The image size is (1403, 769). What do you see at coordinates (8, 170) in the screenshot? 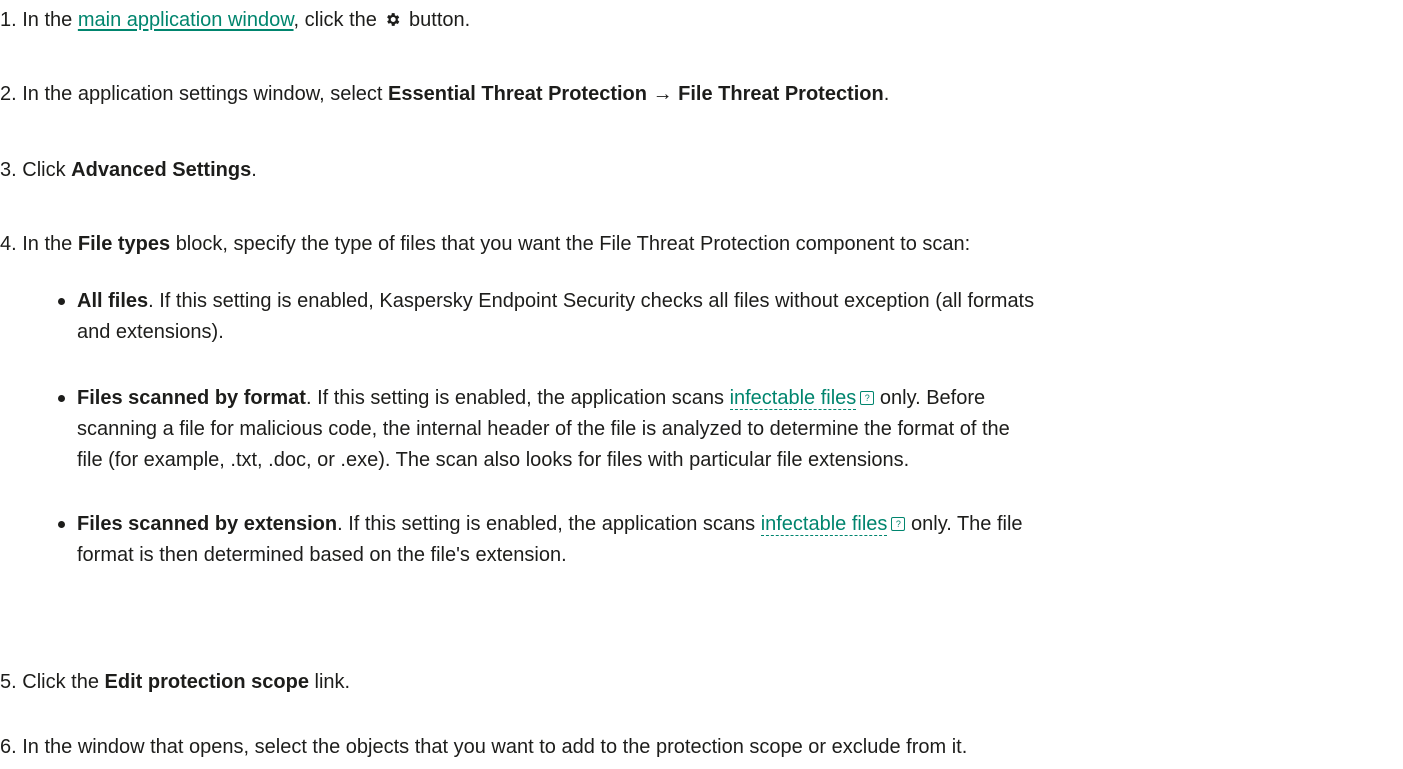
I see `step-number: 3.` at bounding box center [8, 170].